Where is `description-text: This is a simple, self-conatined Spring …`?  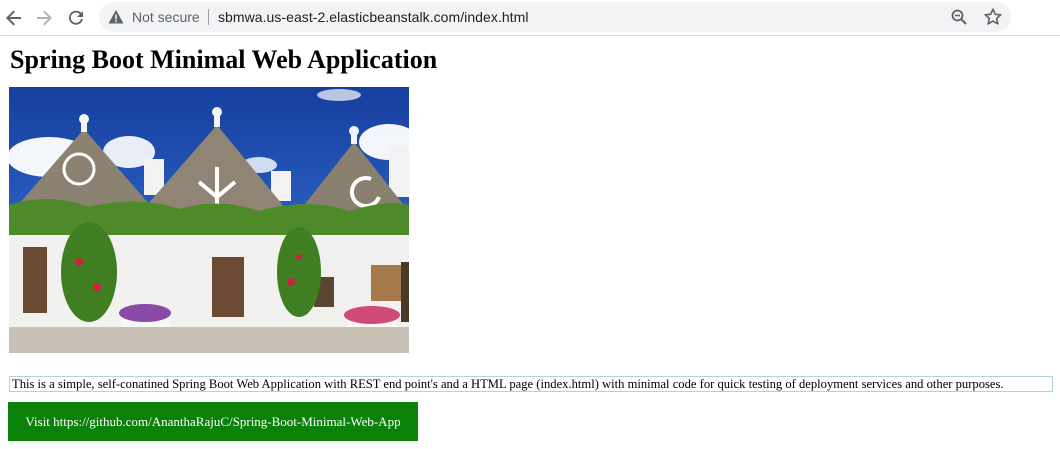
description-text: This is a simple, self-conatined Spring … is located at coordinates (531, 384).